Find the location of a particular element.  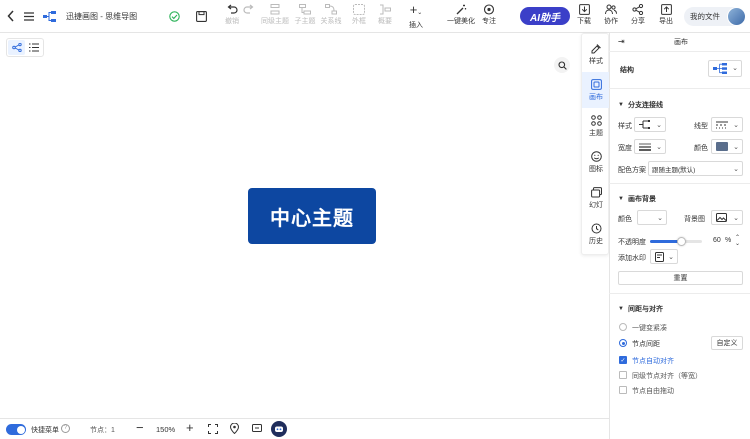

fit-screen-icon is located at coordinates (212, 428).